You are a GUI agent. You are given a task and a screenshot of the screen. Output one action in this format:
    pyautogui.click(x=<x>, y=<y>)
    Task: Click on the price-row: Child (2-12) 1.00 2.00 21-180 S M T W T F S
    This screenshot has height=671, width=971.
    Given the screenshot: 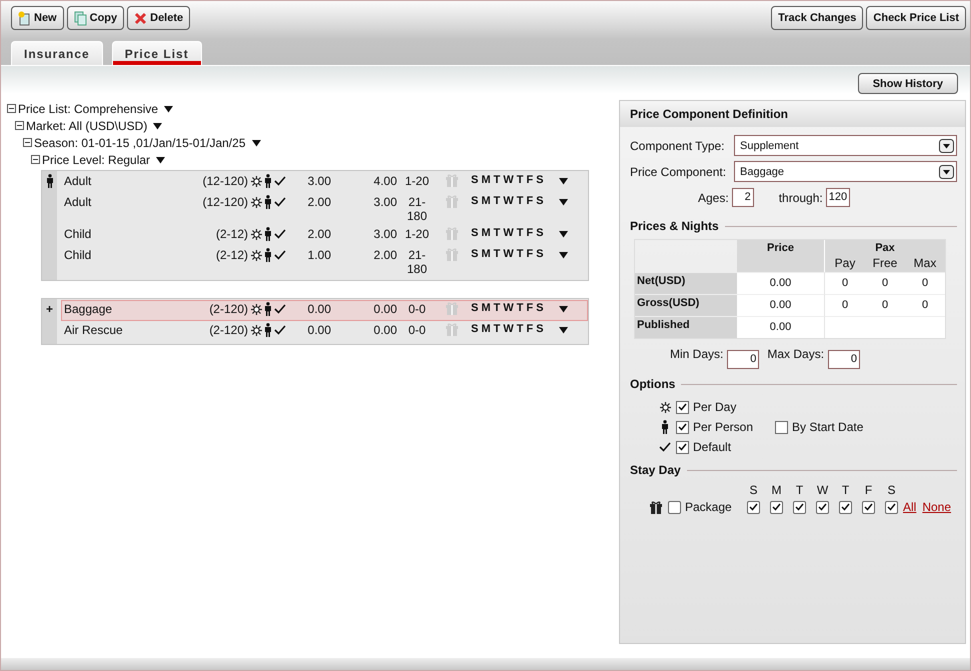 What is the action you would take?
    pyautogui.click(x=324, y=262)
    